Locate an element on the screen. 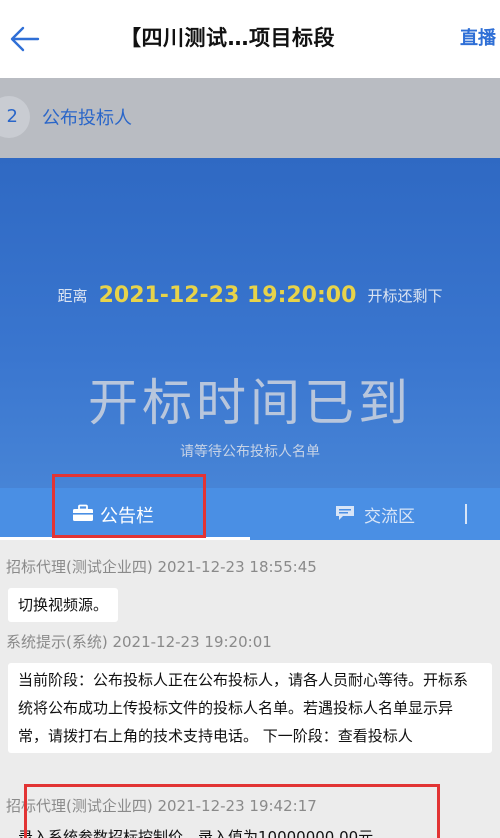 The height and width of the screenshot is (838, 500). live-button: 直播 is located at coordinates (478, 37).